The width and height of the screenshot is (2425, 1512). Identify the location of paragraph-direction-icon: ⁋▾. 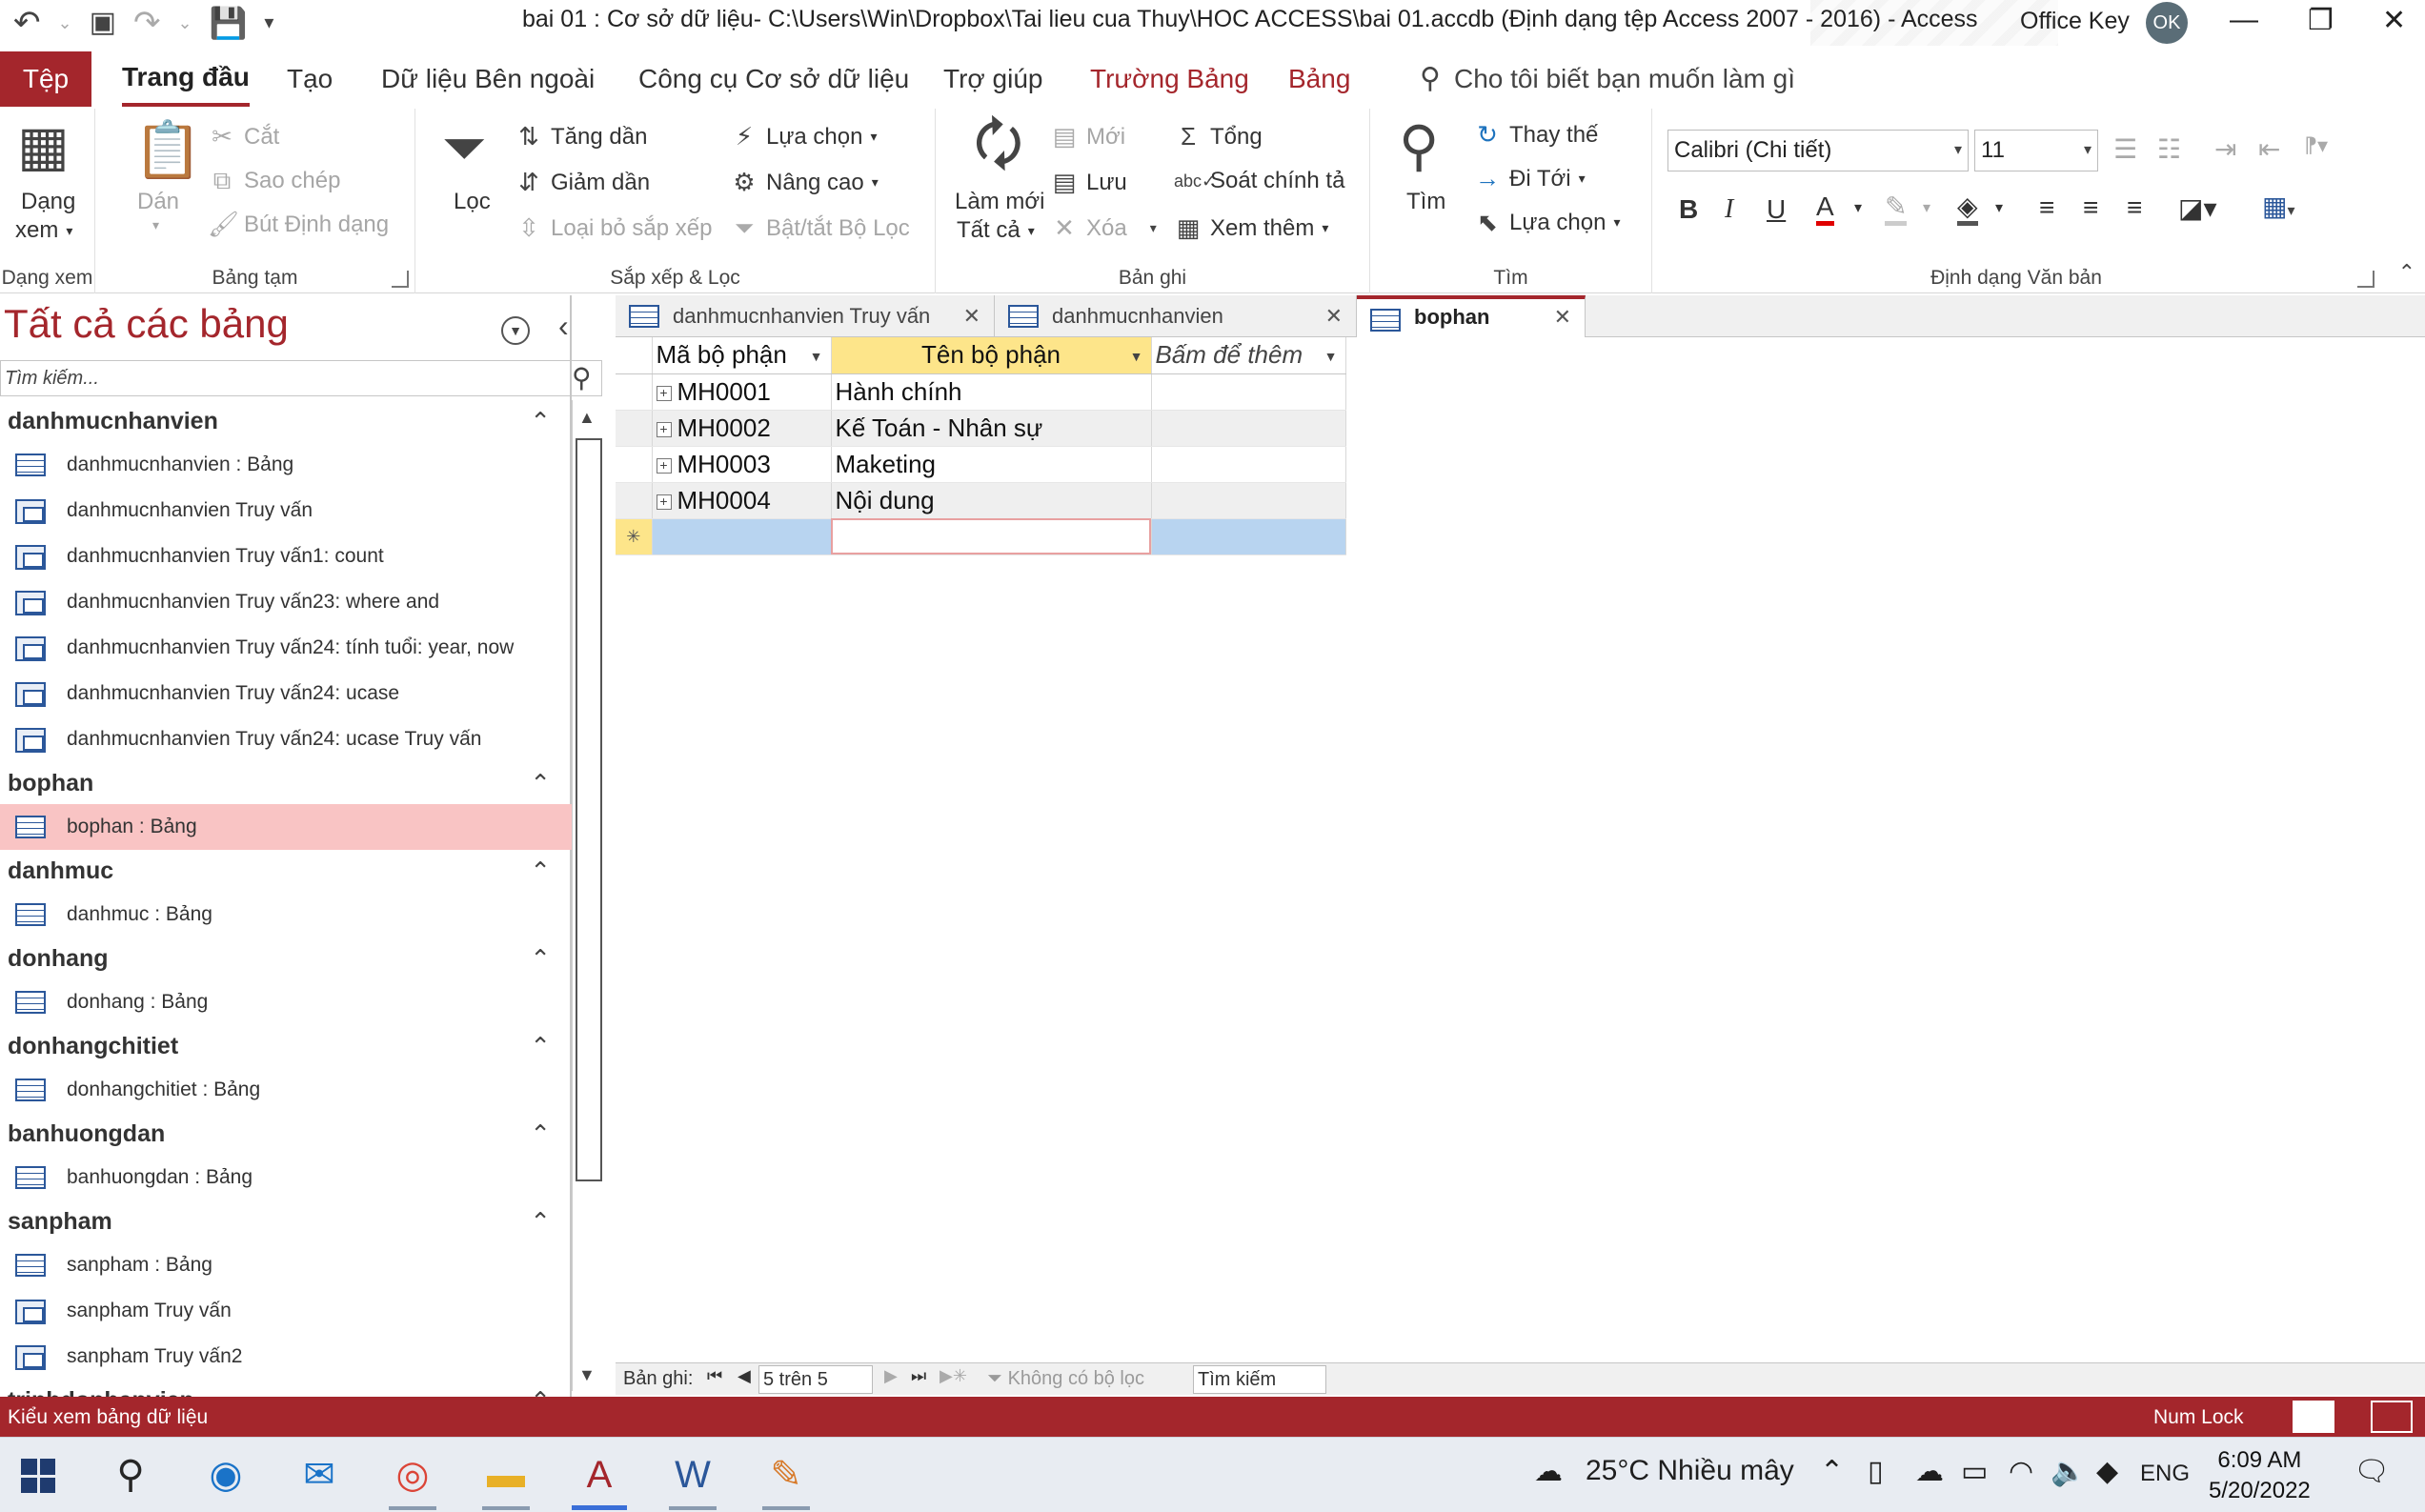
(2316, 145).